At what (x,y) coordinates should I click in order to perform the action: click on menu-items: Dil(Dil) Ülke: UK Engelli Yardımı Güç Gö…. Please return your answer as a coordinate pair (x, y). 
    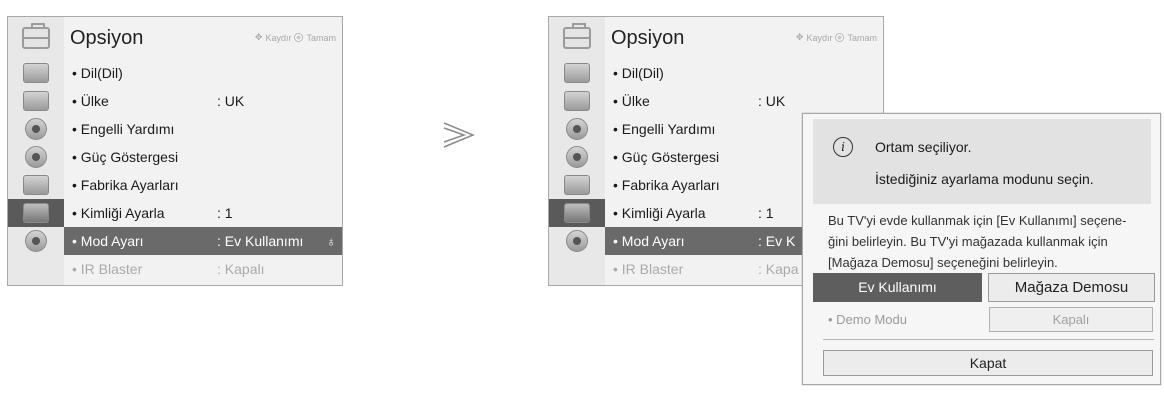
    Looking at the image, I should click on (203, 171).